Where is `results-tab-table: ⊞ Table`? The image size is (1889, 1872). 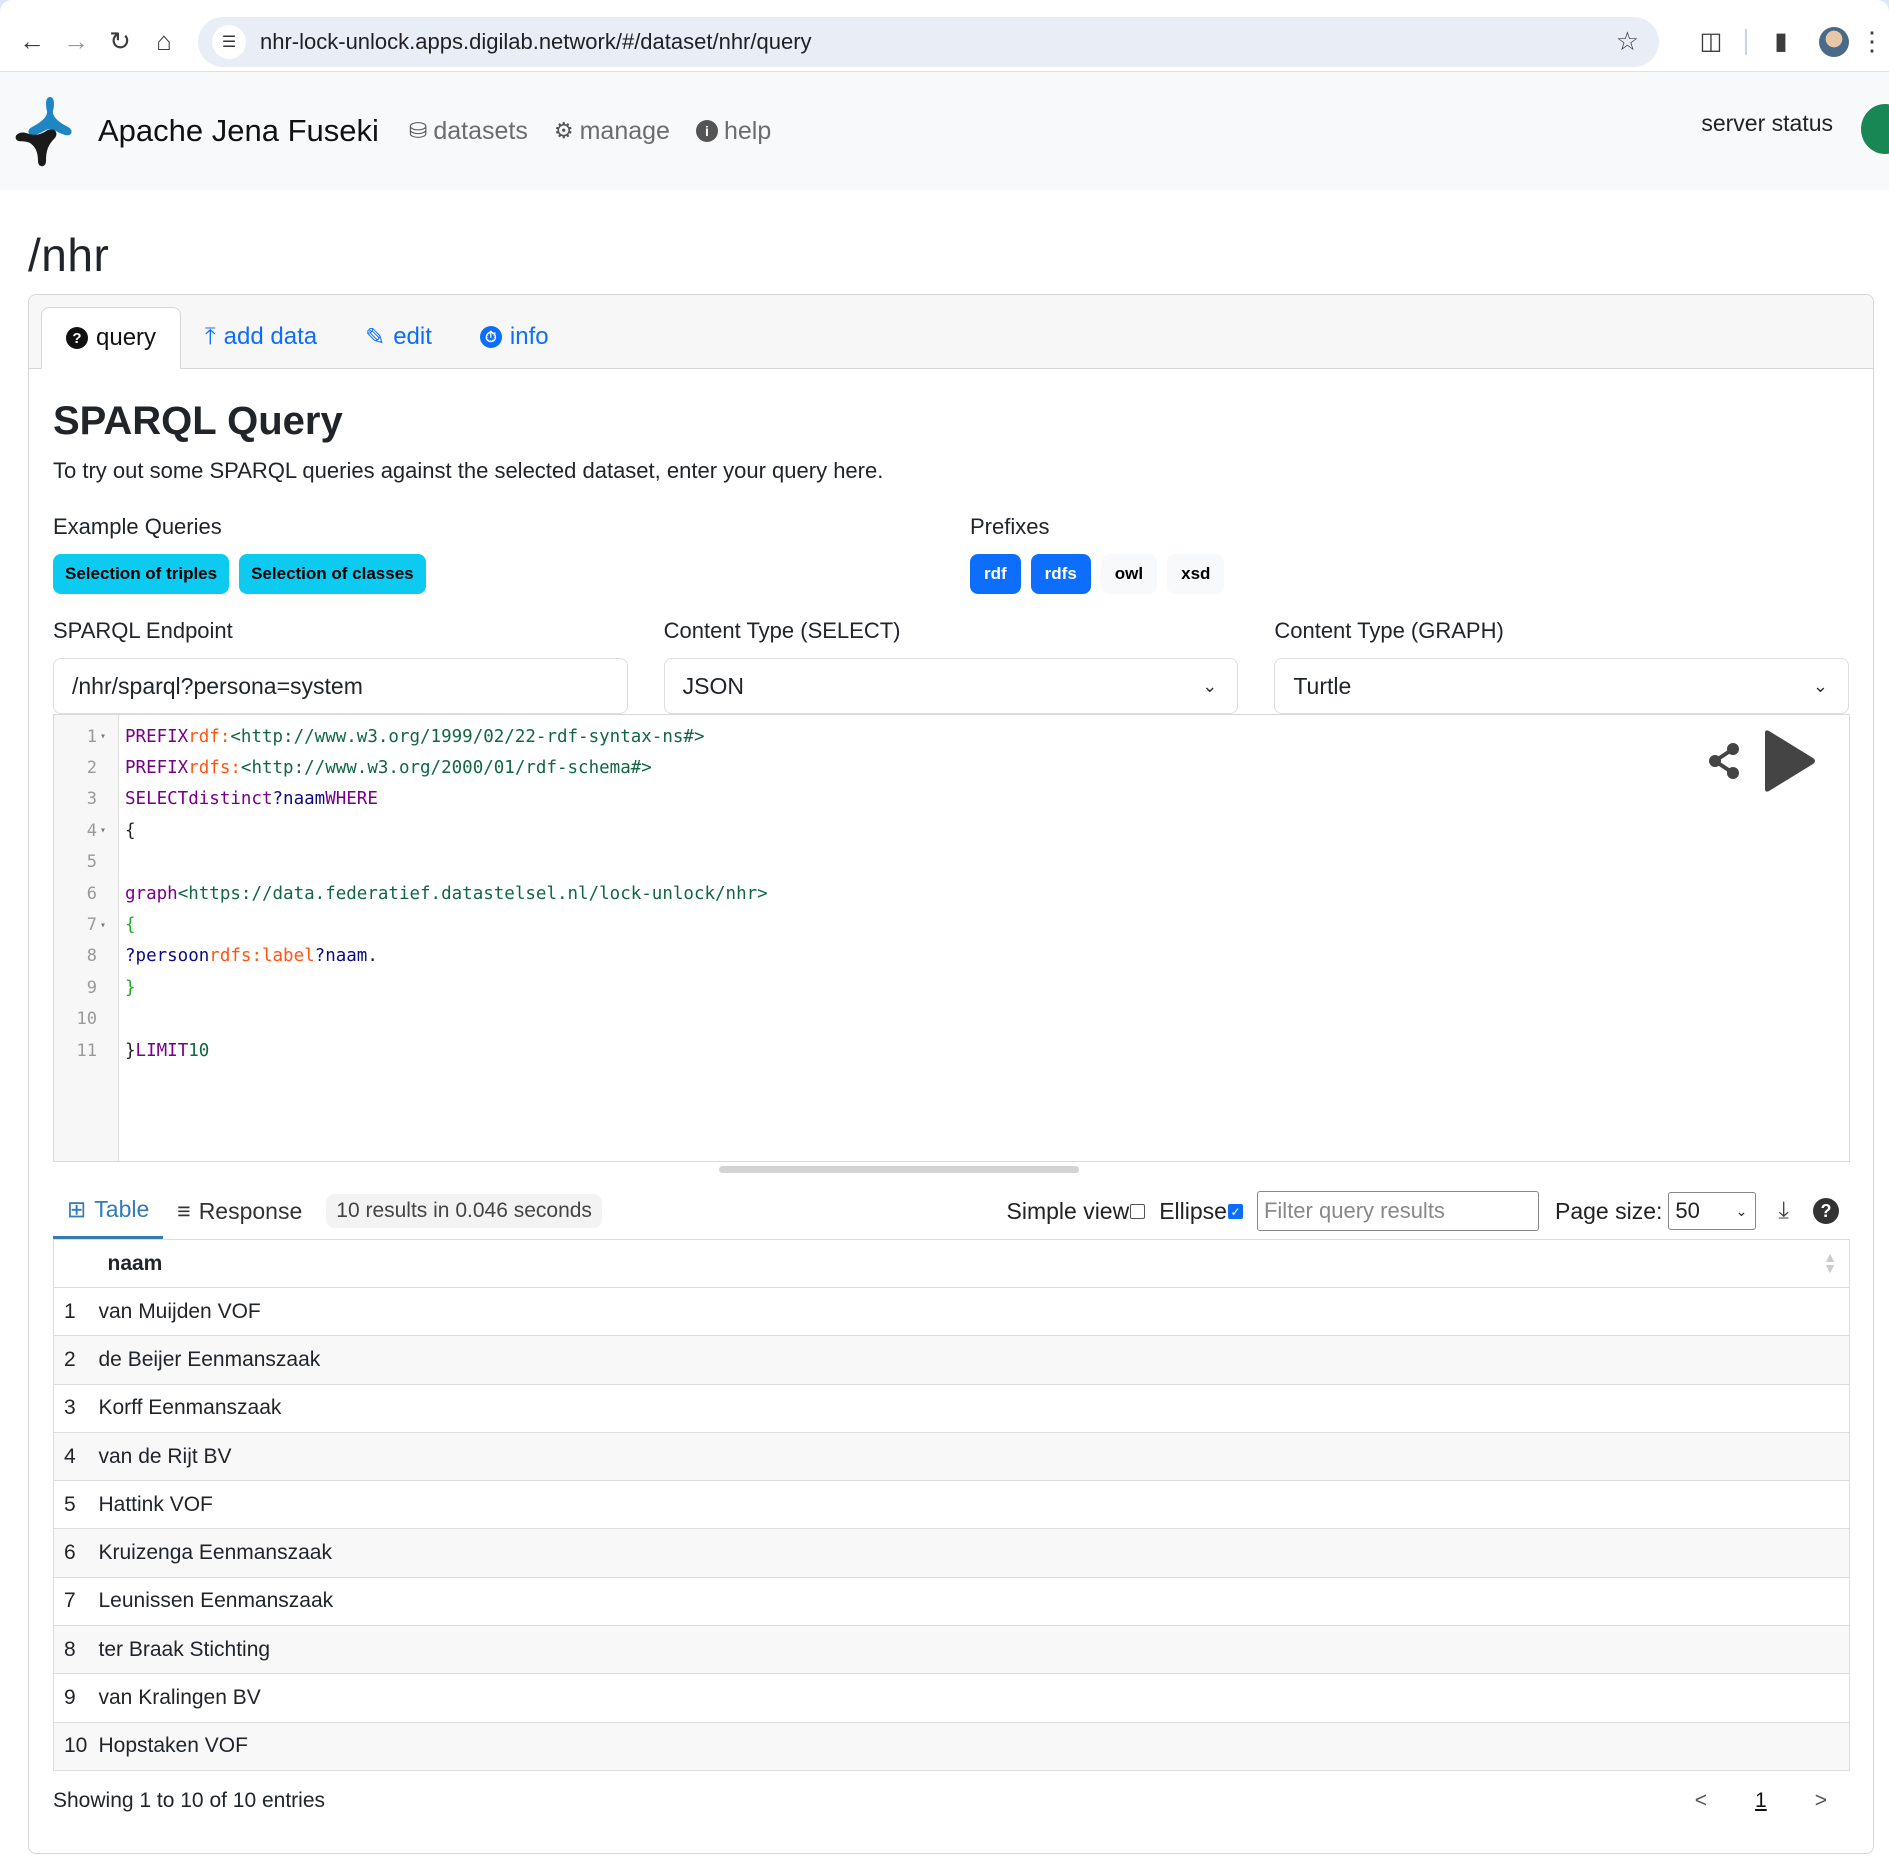 results-tab-table: ⊞ Table is located at coordinates (108, 1211).